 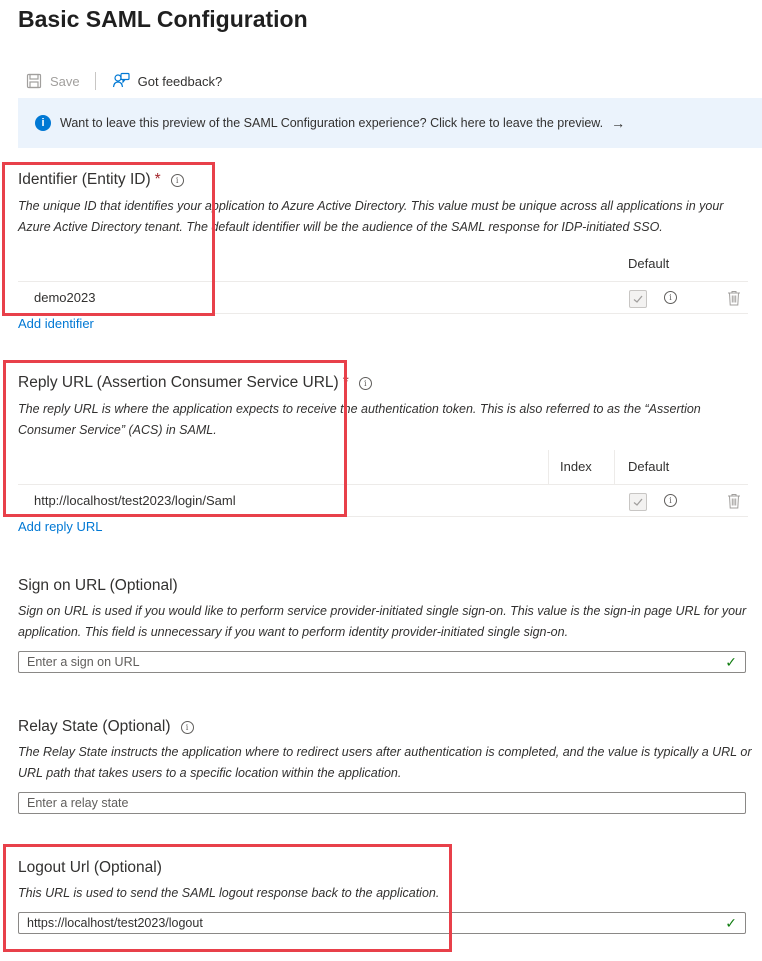 I want to click on arrow-right-icon: →, so click(x=618, y=123).